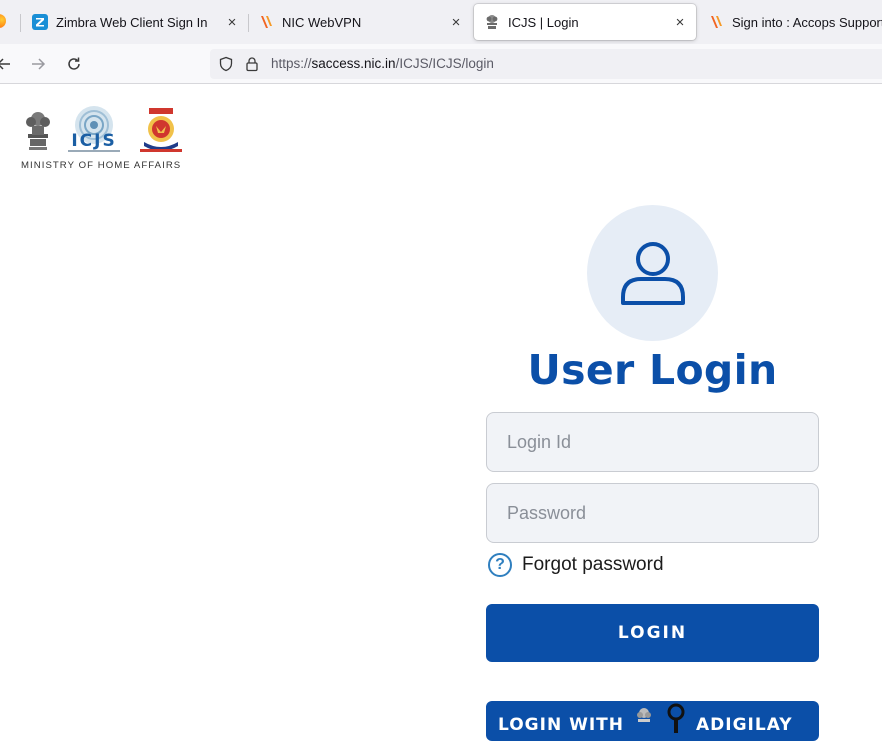 The width and height of the screenshot is (882, 741). What do you see at coordinates (353, 63) in the screenshot?
I see `url-host: saccess.nic.in` at bounding box center [353, 63].